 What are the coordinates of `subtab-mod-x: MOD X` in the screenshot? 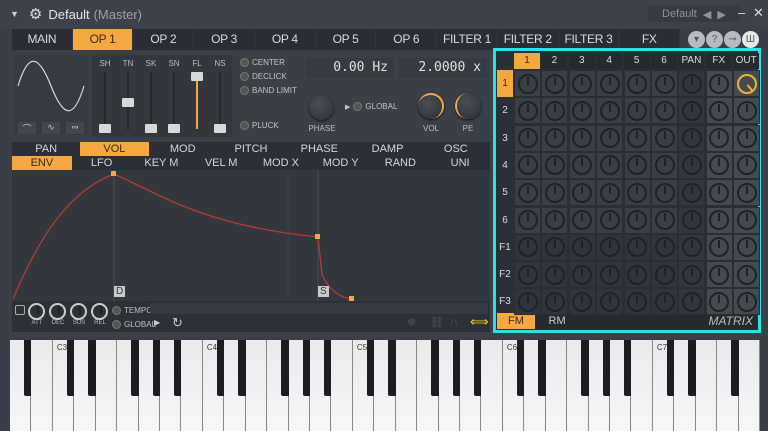 It's located at (281, 163).